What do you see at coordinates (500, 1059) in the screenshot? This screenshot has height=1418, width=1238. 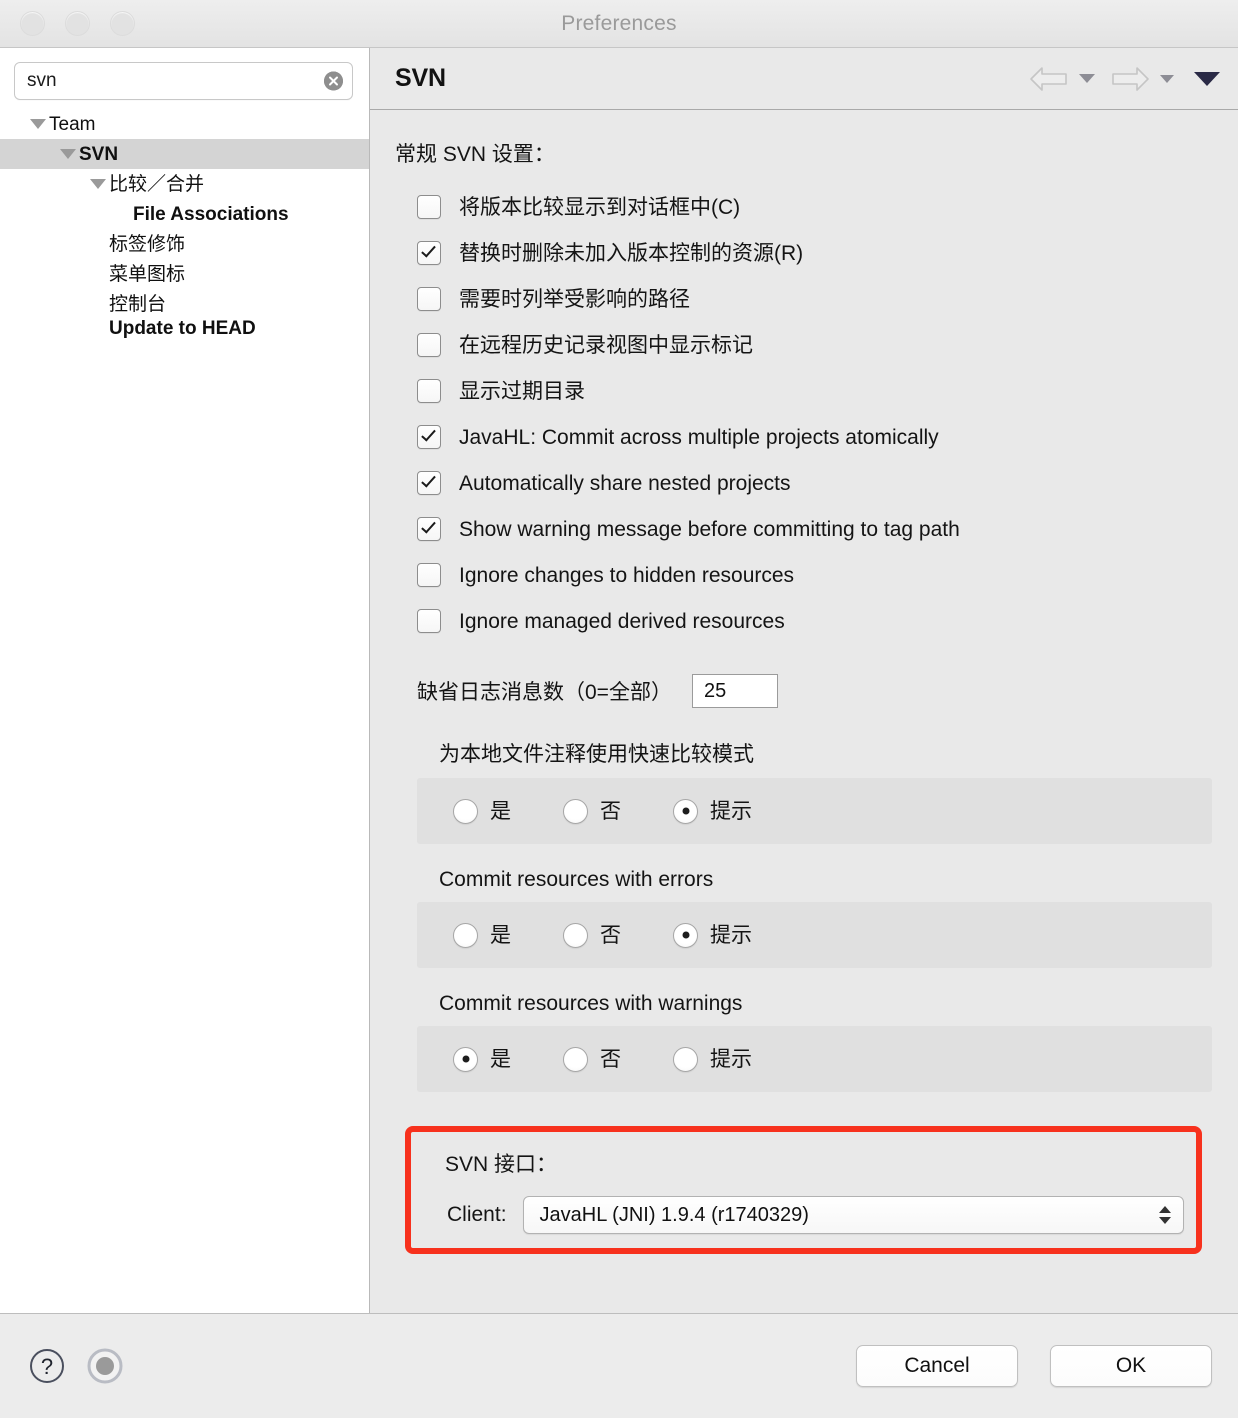 I see `radio-option-label: 是` at bounding box center [500, 1059].